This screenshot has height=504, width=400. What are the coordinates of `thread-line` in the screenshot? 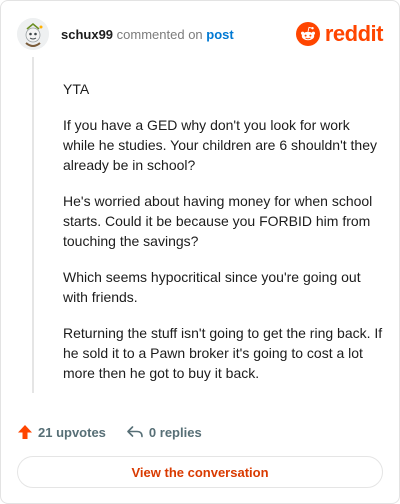 It's located at (33, 225).